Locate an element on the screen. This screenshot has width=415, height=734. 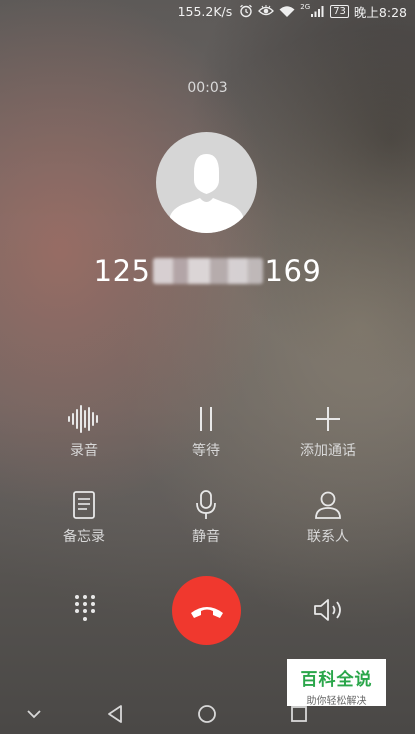
dialpad-button is located at coordinates (85, 609).